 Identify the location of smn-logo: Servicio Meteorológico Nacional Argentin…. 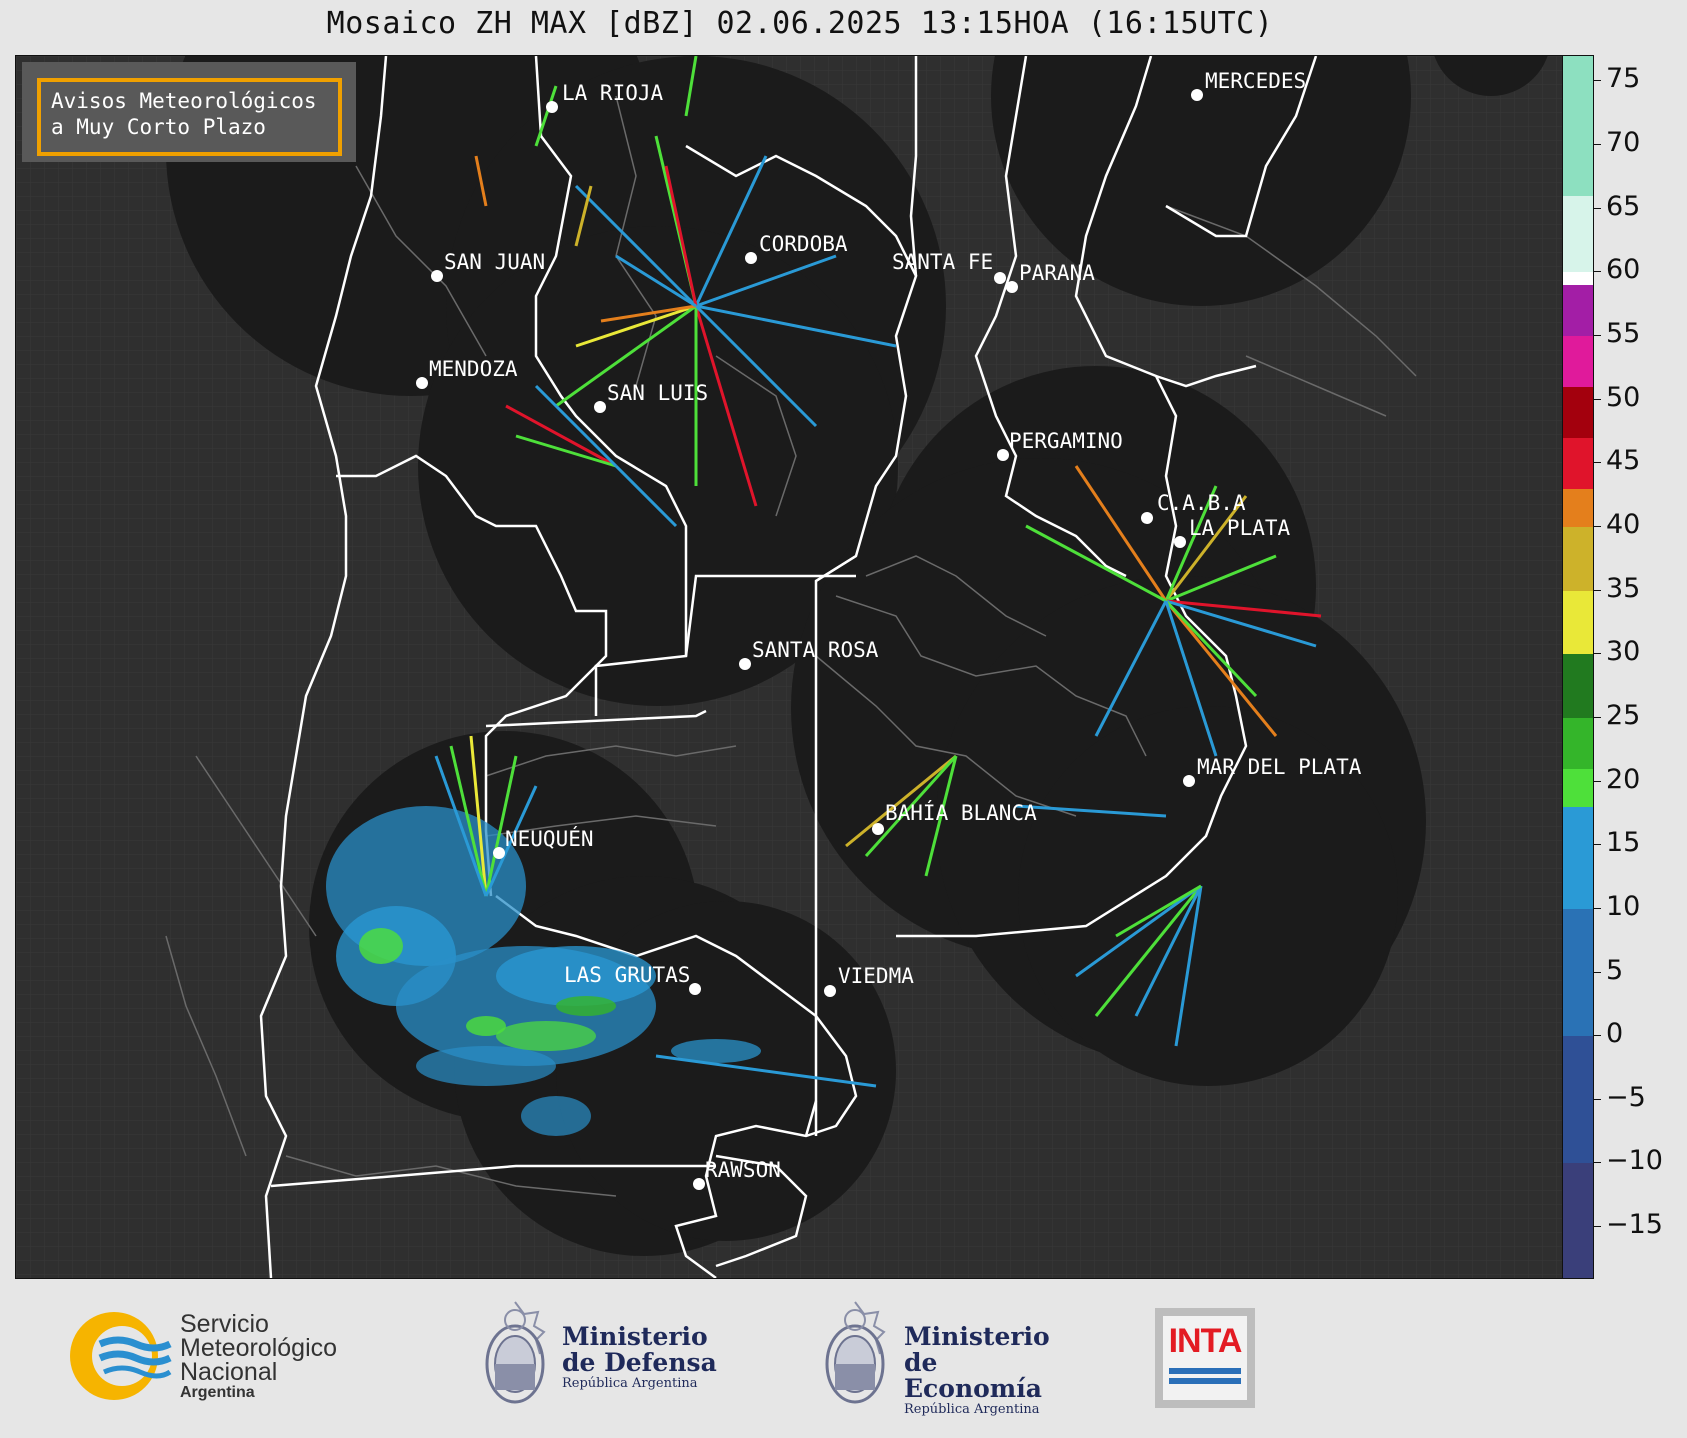
(226, 1356).